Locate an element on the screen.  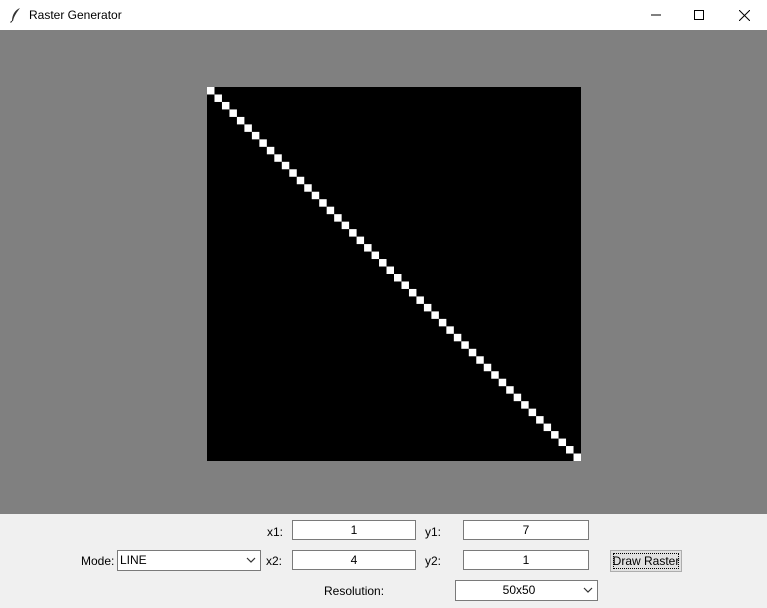
window-title: Raster Generator is located at coordinates (75, 15).